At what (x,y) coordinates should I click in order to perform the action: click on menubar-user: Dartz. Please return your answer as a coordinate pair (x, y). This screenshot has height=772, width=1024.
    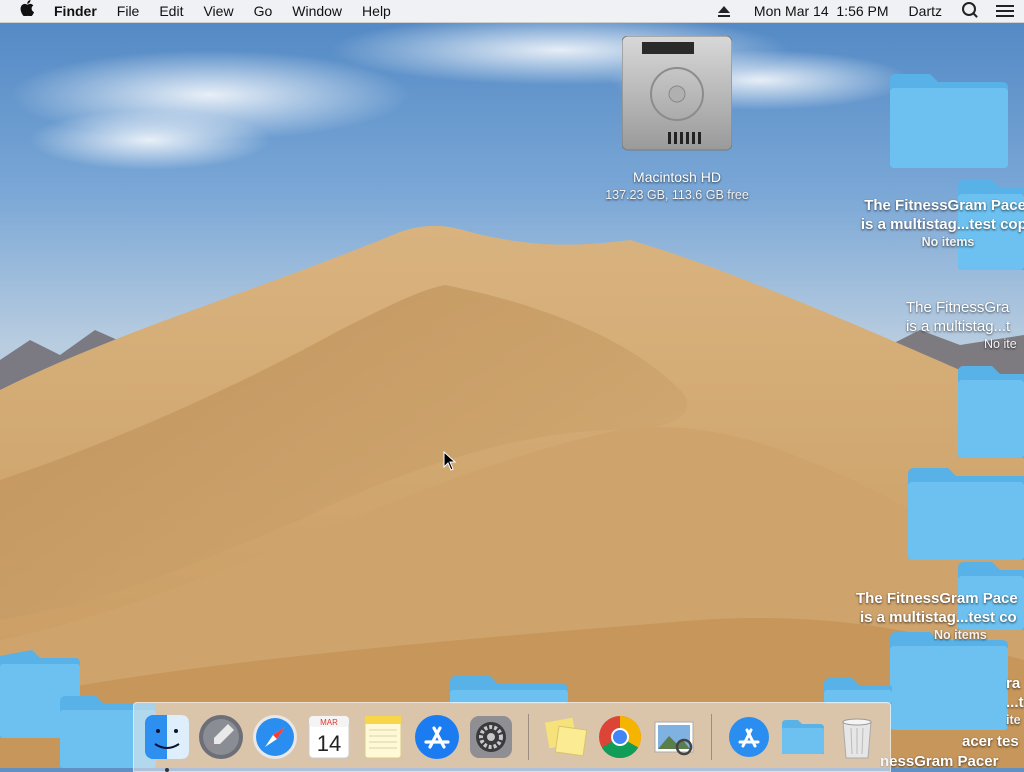
    Looking at the image, I should click on (925, 11).